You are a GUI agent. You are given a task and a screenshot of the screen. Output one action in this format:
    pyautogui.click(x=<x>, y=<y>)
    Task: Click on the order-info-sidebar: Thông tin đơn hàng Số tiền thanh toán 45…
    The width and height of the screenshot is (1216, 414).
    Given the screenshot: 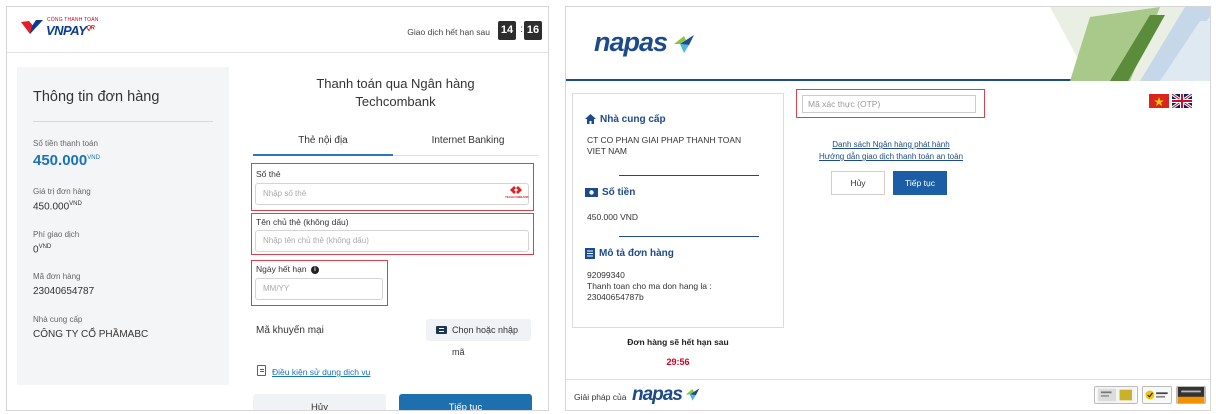 What is the action you would take?
    pyautogui.click(x=123, y=226)
    